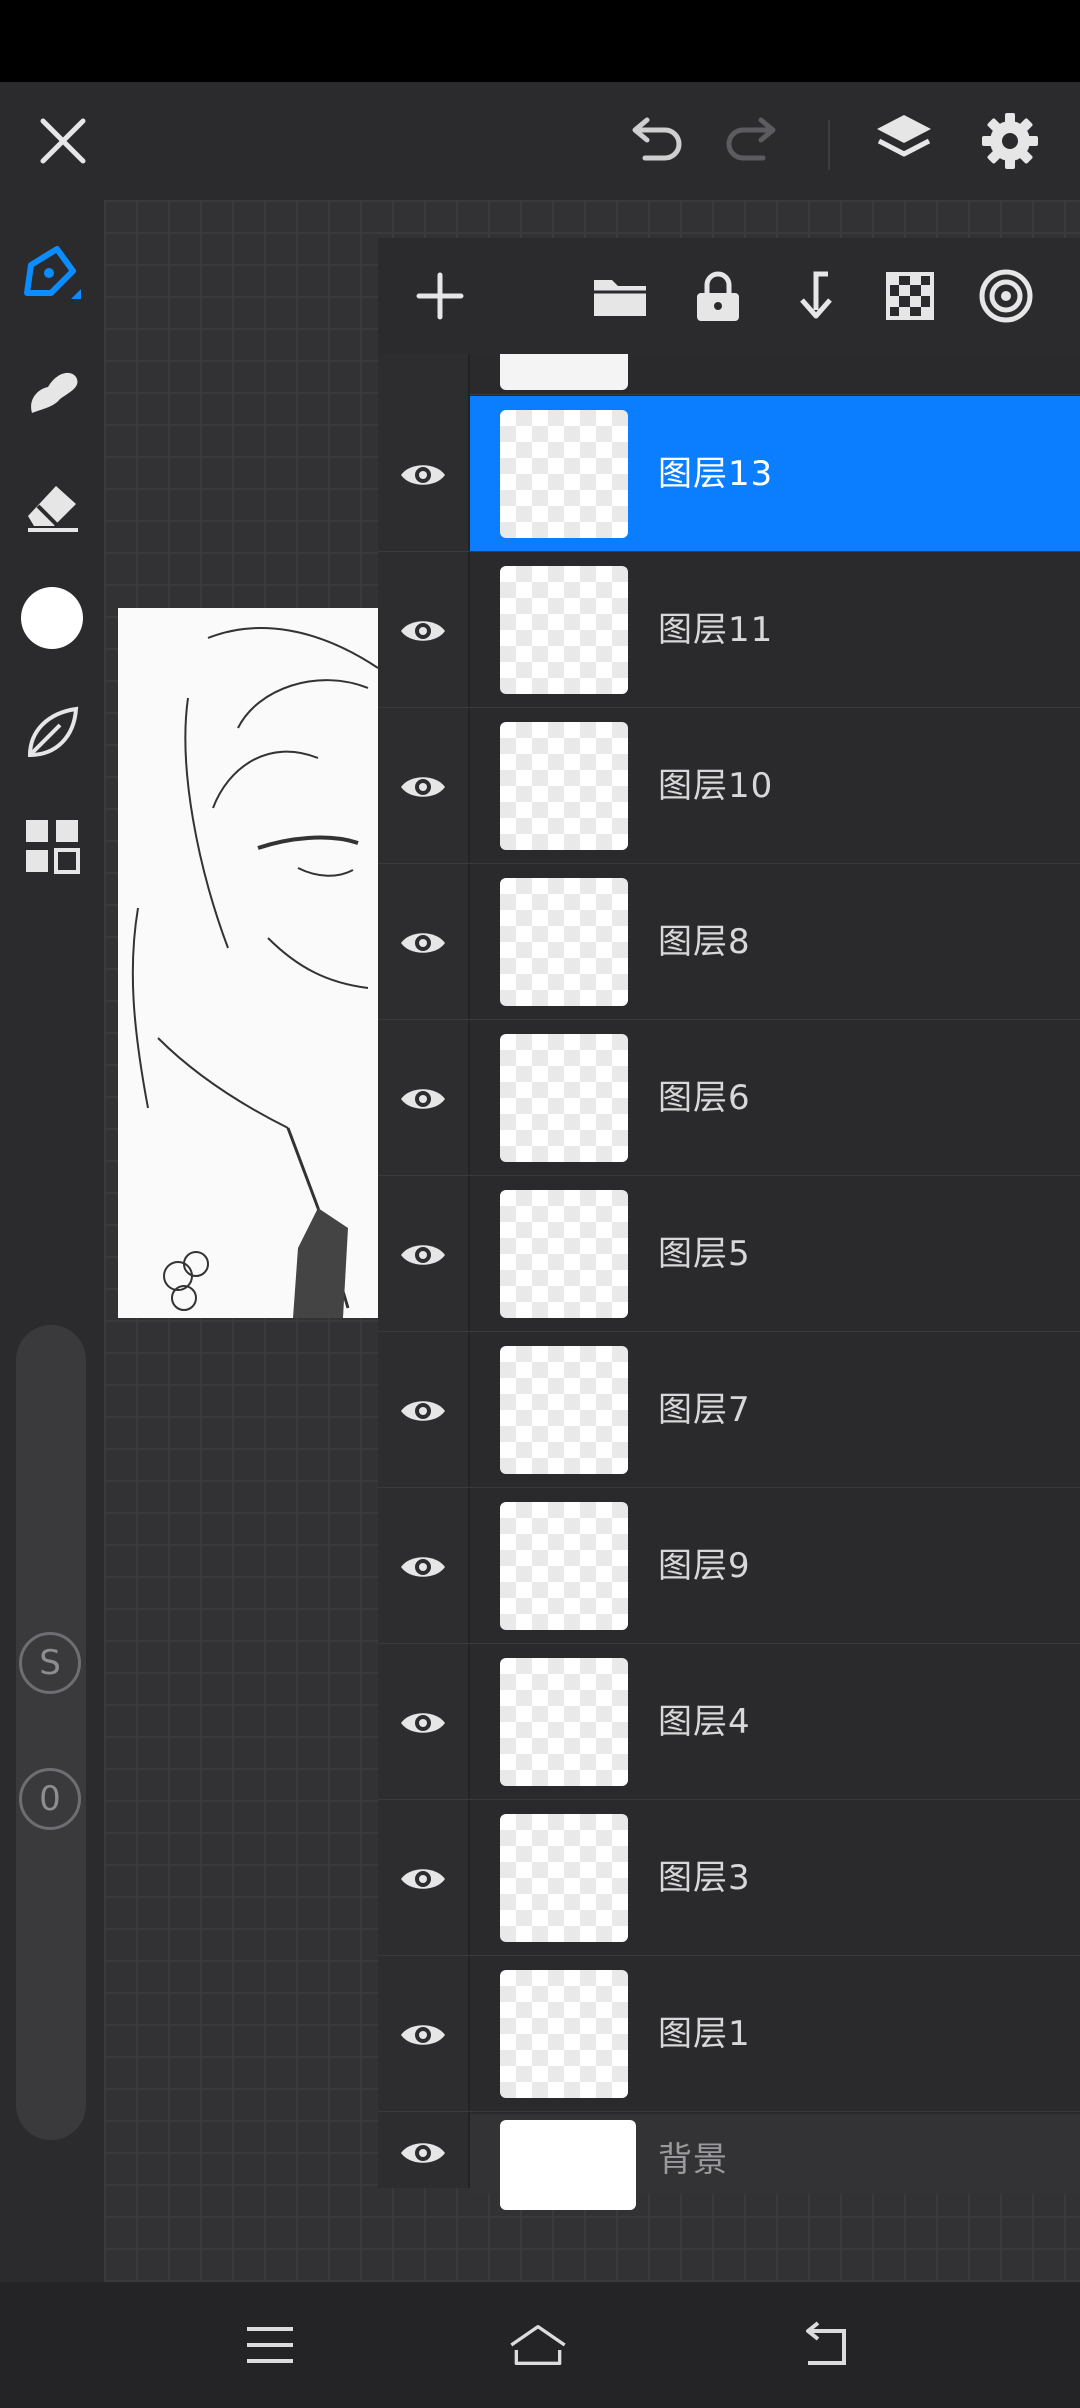  I want to click on layer-row: 图层5, so click(729, 1254).